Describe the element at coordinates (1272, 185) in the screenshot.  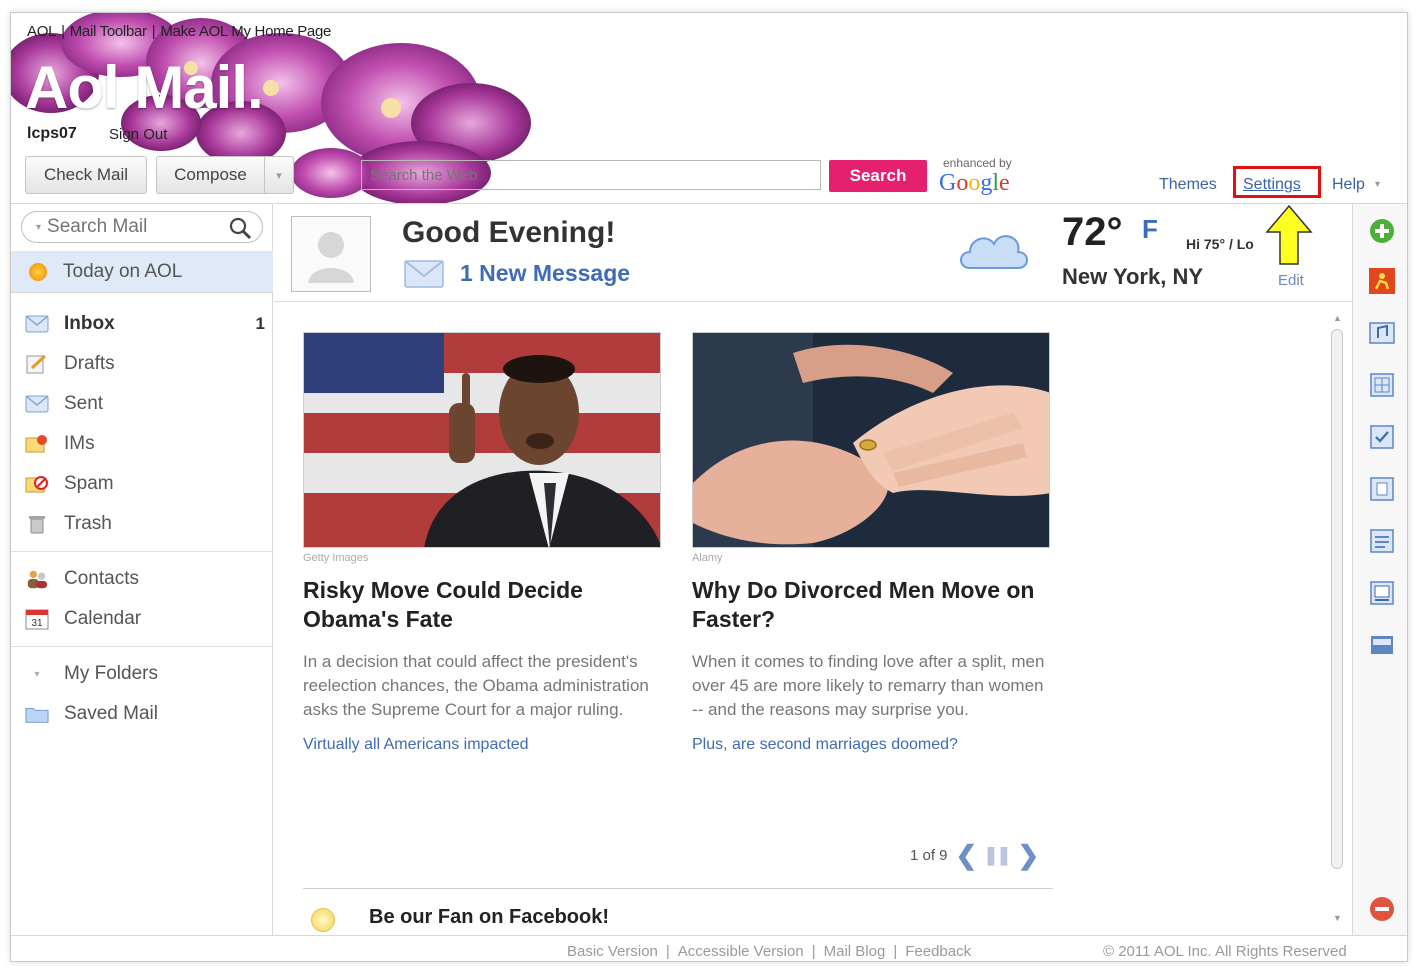
I see `settings-link: Settings` at that location.